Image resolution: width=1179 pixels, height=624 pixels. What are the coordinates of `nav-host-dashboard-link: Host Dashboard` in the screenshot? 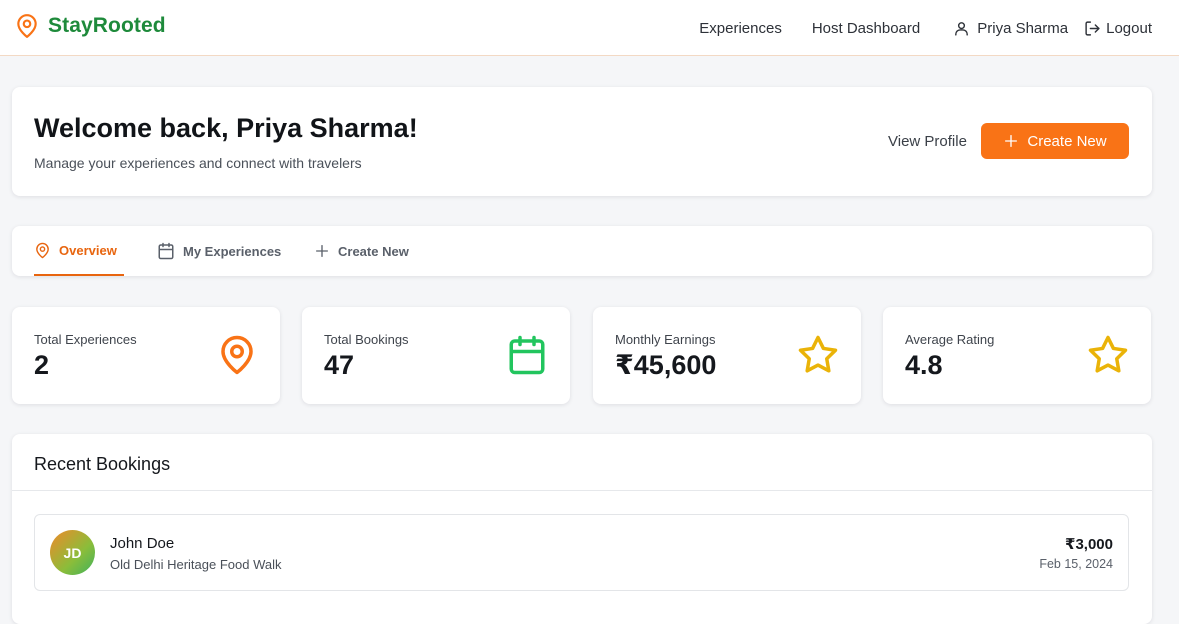 It's located at (866, 28).